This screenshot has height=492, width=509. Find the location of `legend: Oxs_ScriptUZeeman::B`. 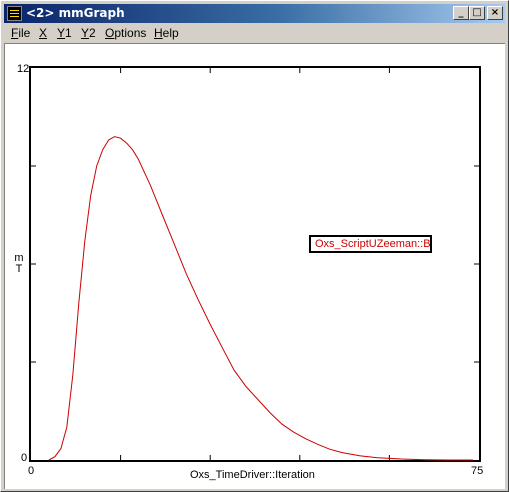

legend: Oxs_ScriptUZeeman::B is located at coordinates (370, 244).